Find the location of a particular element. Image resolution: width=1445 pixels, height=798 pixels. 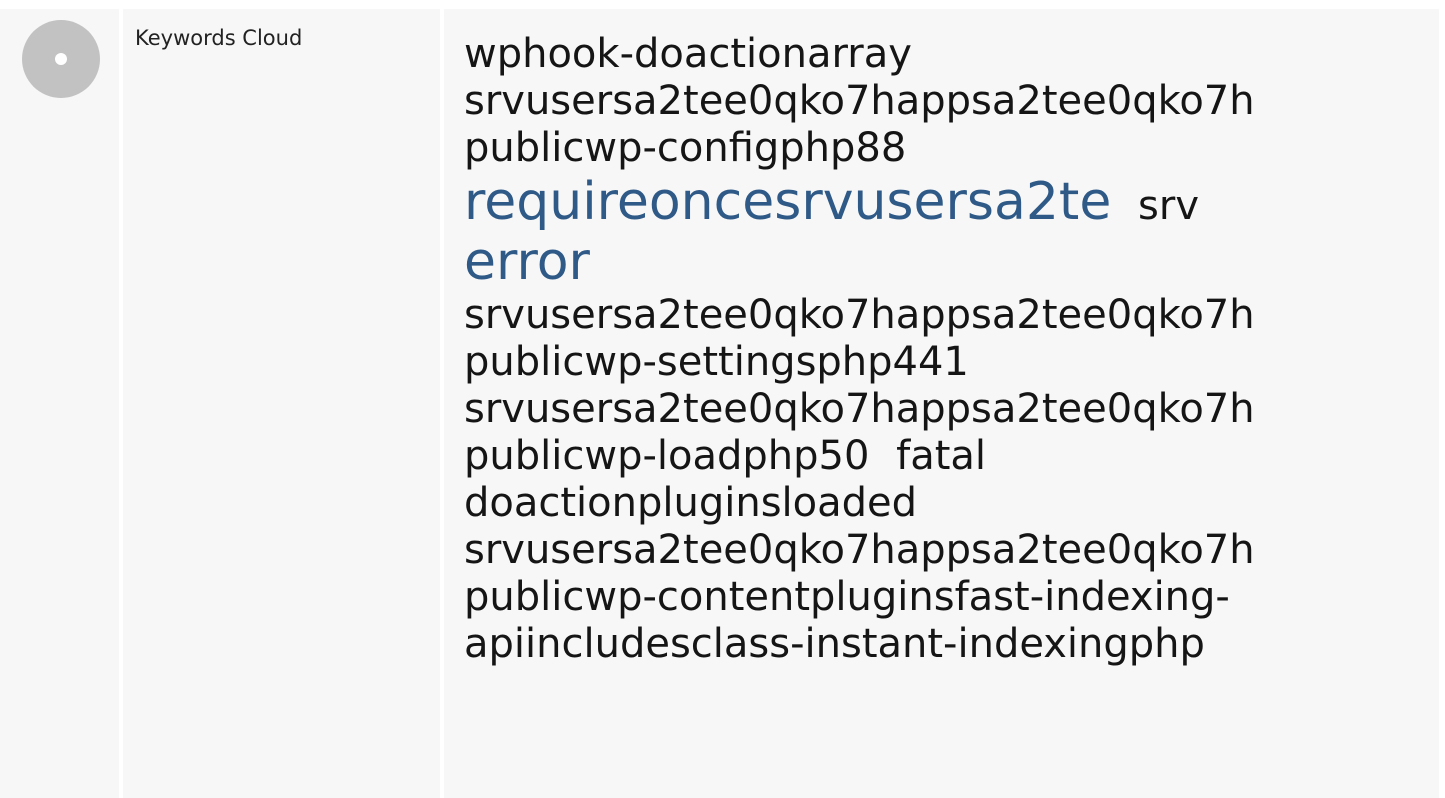

keyword: wphook-doactionarray is located at coordinates (688, 54).